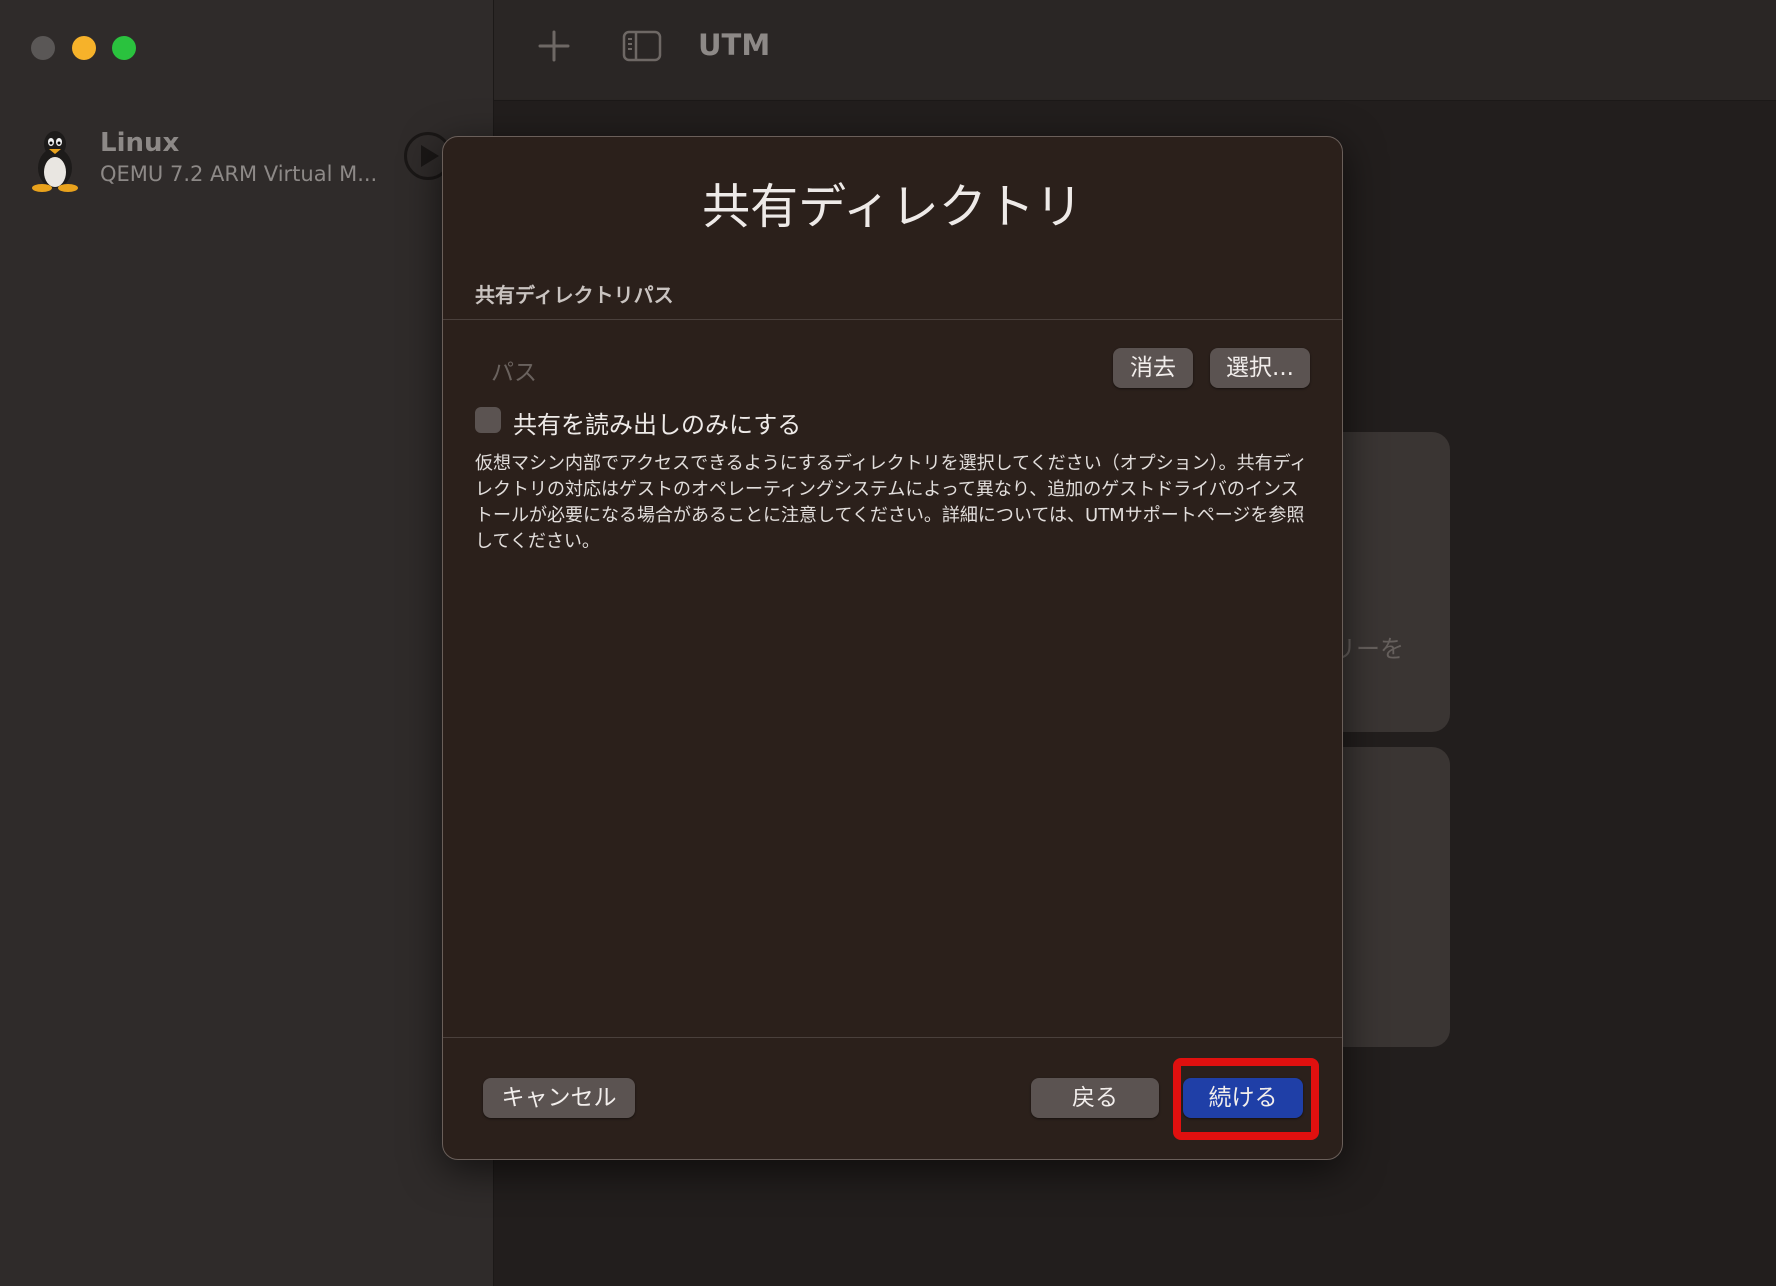  Describe the element at coordinates (140, 143) in the screenshot. I see `vm-name: Linux` at that location.